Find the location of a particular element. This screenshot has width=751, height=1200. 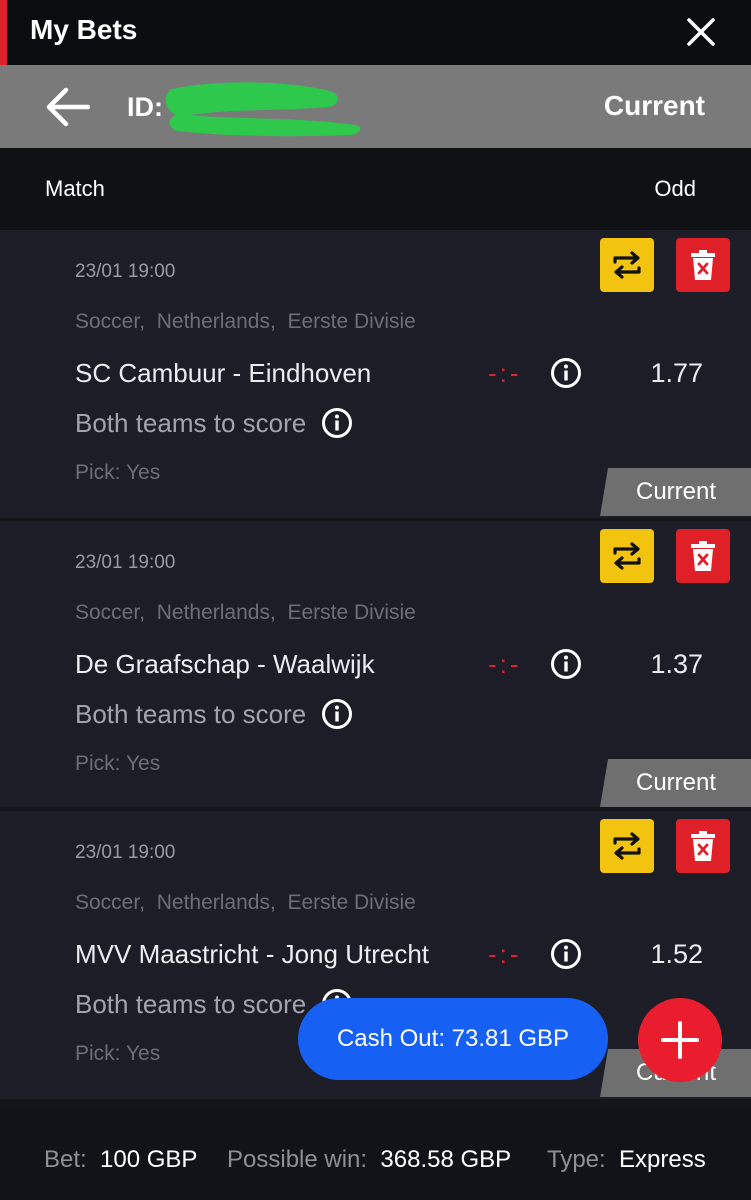

summary-bet: Bet: 100 GBP is located at coordinates (120, 1160).